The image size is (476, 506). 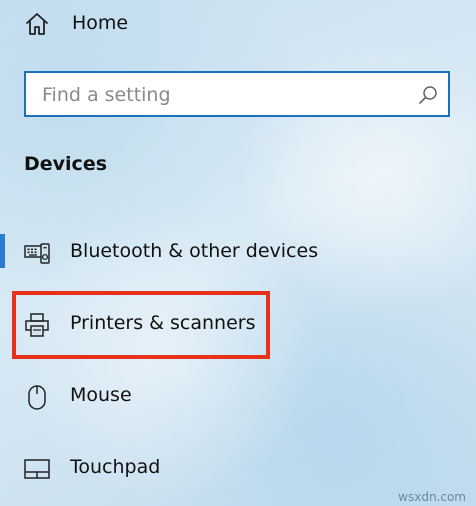 What do you see at coordinates (238, 468) in the screenshot?
I see `sidebar-item-touchpad: Touchpad` at bounding box center [238, 468].